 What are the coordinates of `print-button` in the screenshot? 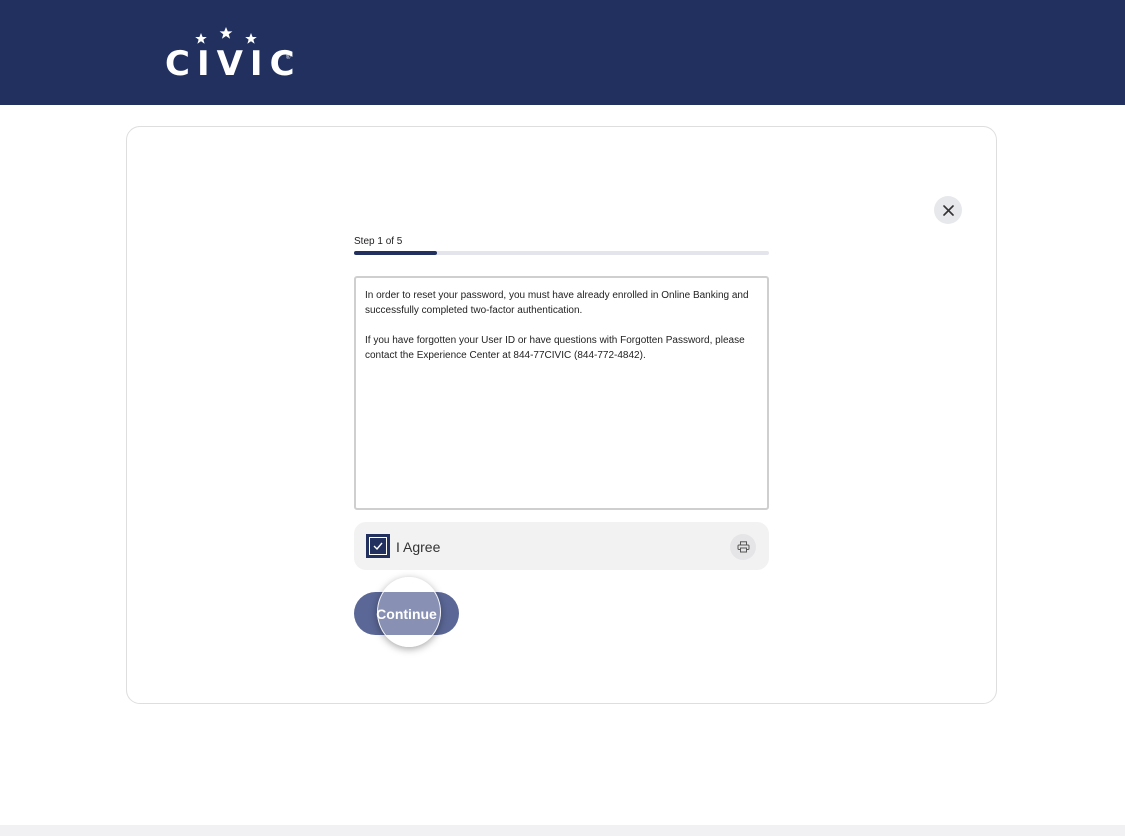 It's located at (743, 547).